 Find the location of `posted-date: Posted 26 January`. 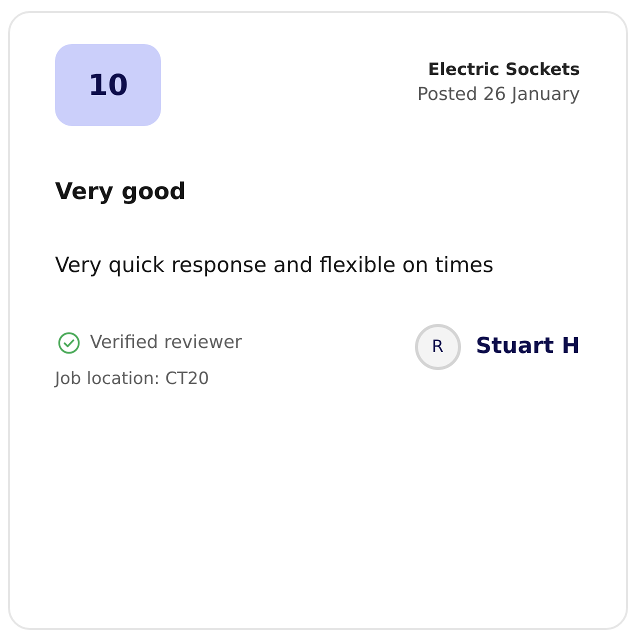

posted-date: Posted 26 January is located at coordinates (498, 95).